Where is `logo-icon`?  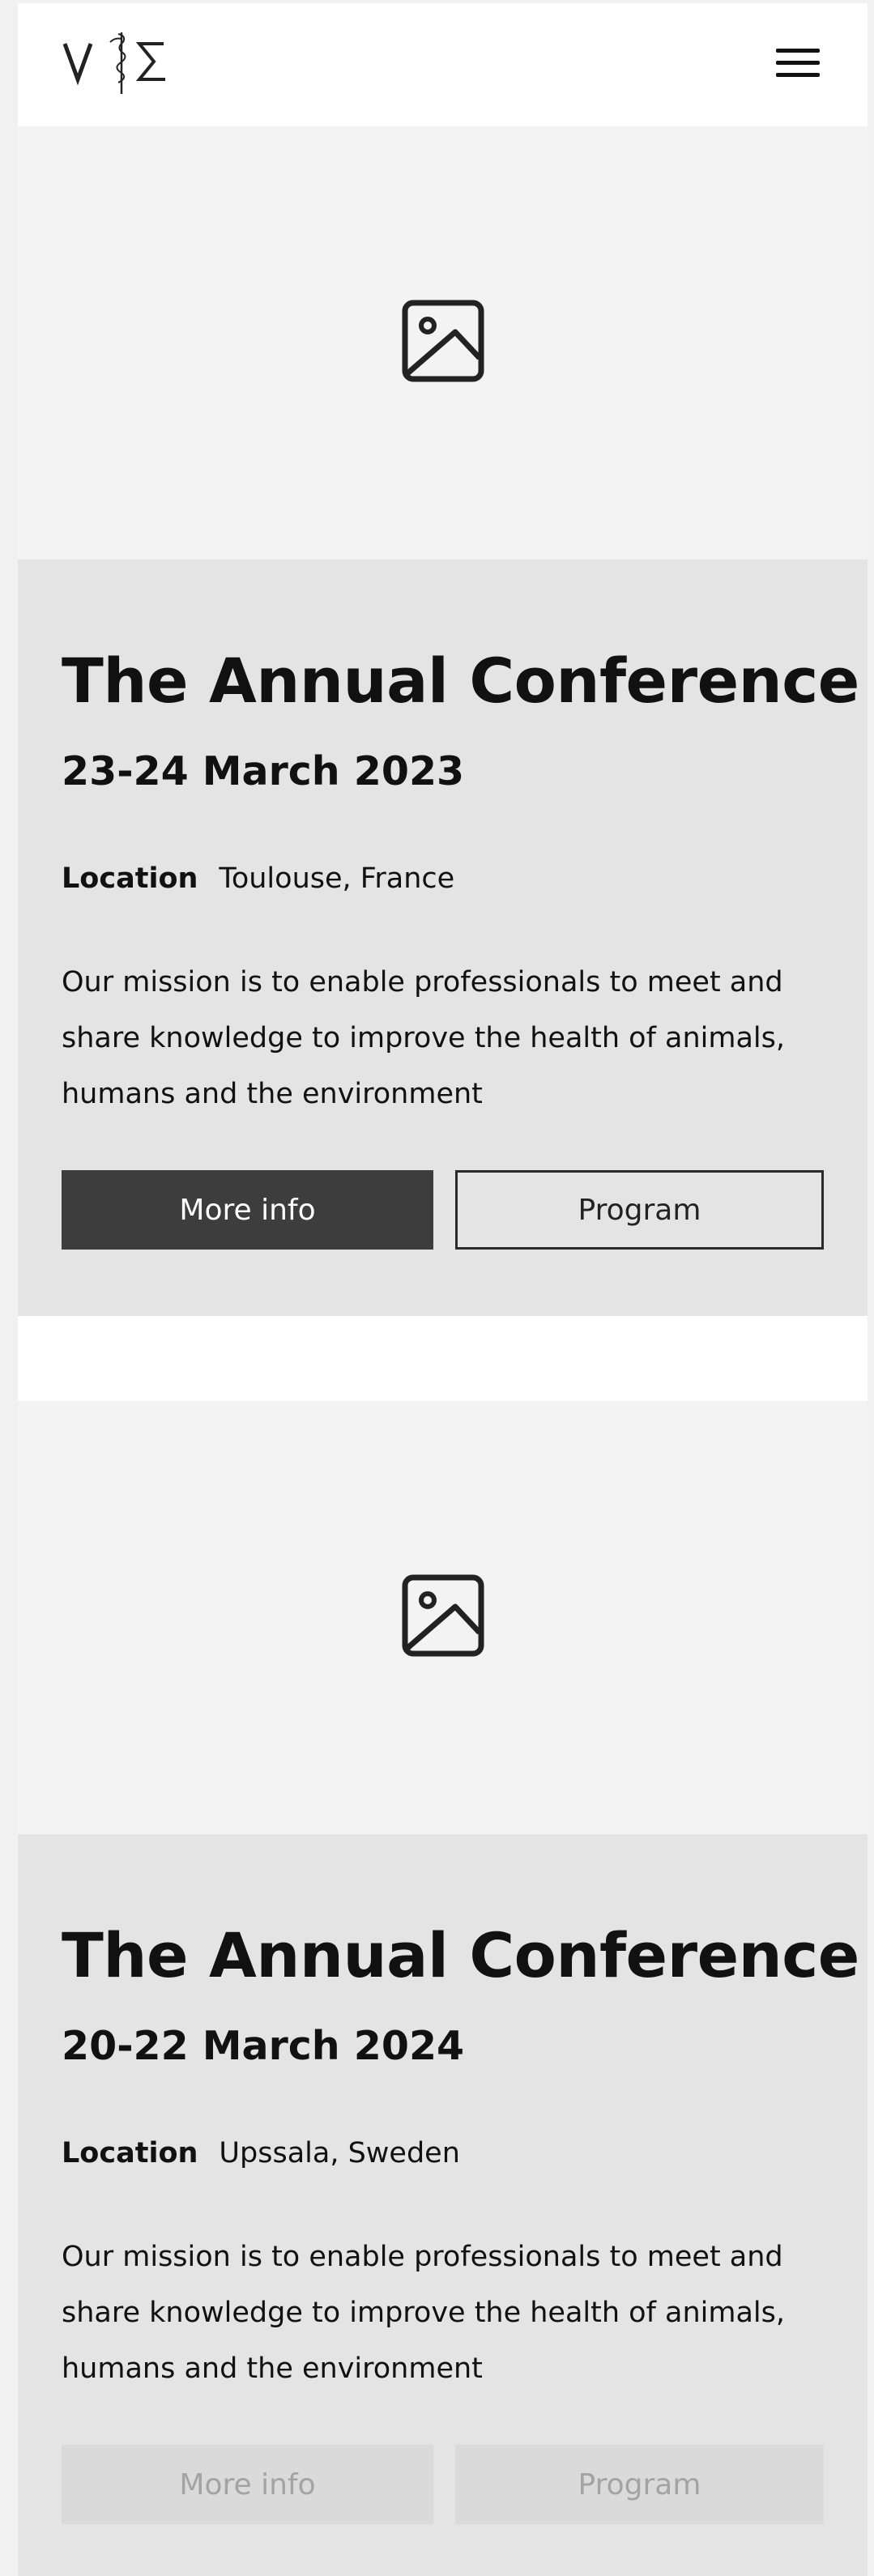
logo-icon is located at coordinates (118, 62).